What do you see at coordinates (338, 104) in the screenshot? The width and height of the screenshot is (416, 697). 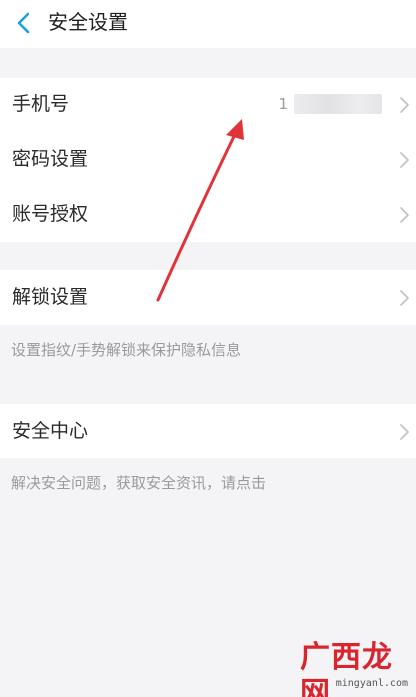 I see `phone-number-mask` at bounding box center [338, 104].